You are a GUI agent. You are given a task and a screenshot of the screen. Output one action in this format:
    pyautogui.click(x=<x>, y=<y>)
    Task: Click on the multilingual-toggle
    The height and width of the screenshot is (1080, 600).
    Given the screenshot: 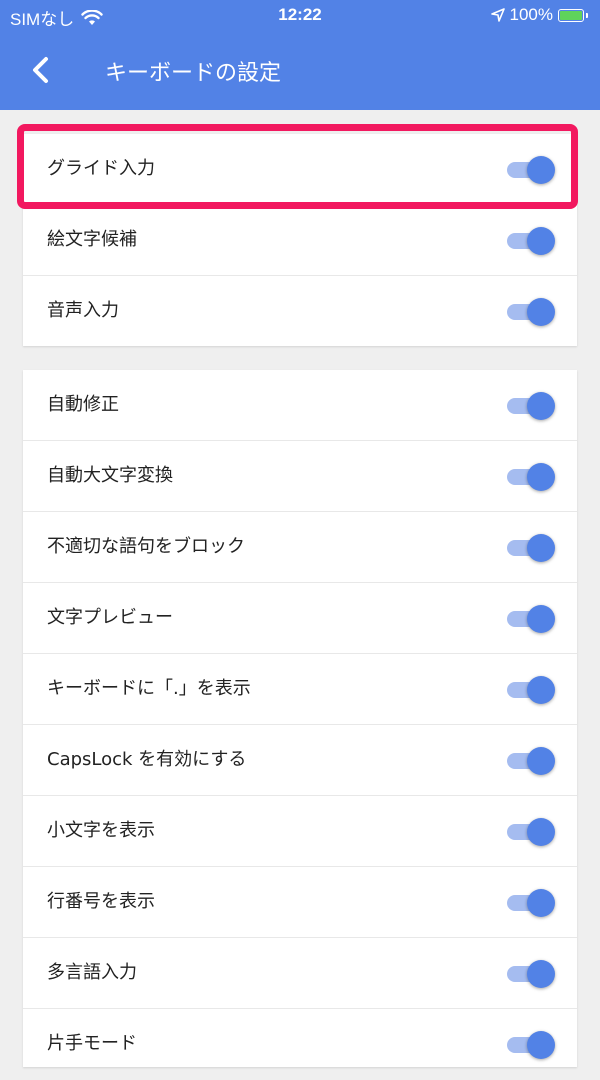 What is the action you would take?
    pyautogui.click(x=532, y=974)
    